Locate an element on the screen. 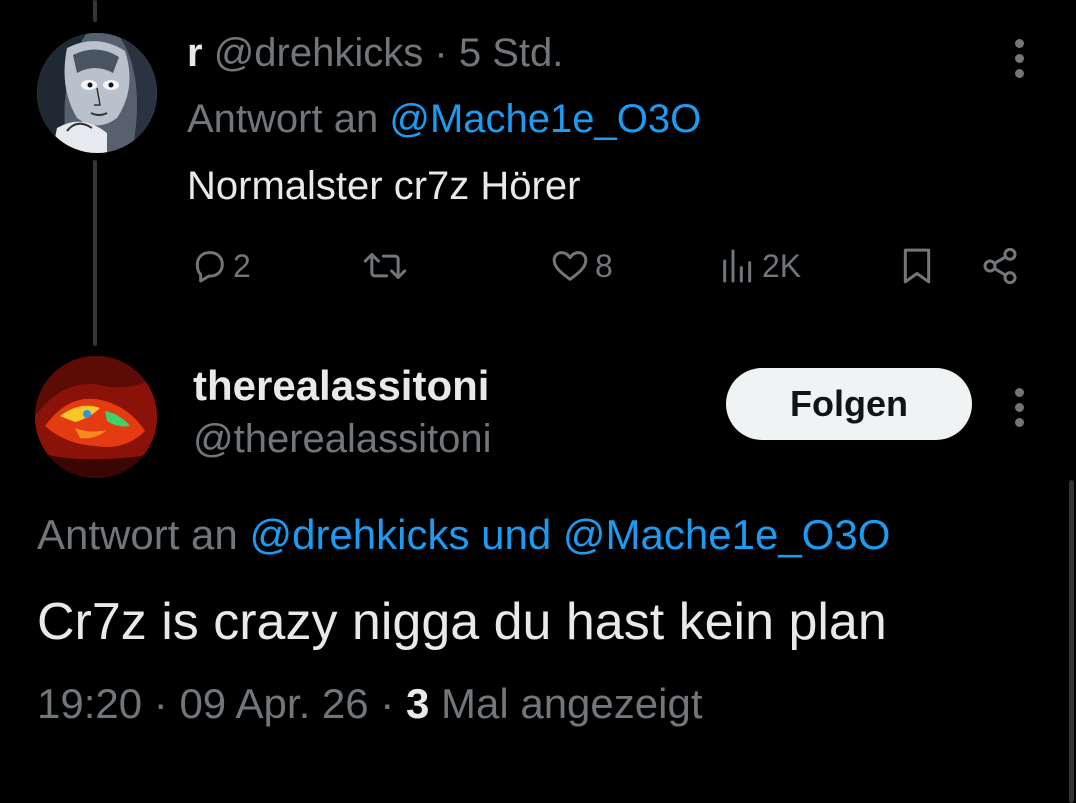 The width and height of the screenshot is (1076, 803). handle: @drehkicks is located at coordinates (319, 53).